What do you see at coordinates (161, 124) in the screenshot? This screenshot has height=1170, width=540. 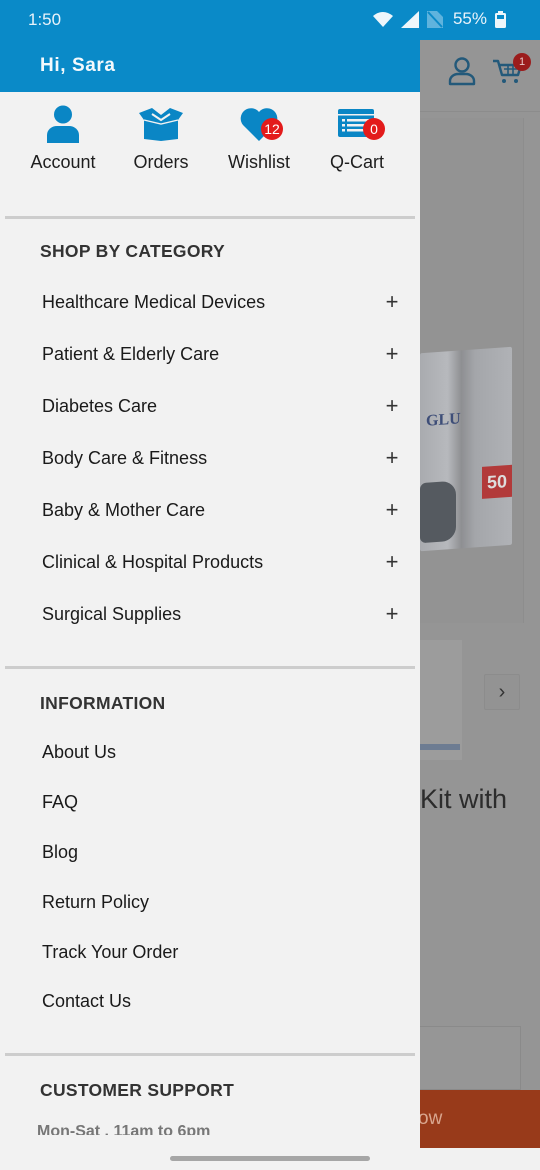 I see `orders-box-icon` at bounding box center [161, 124].